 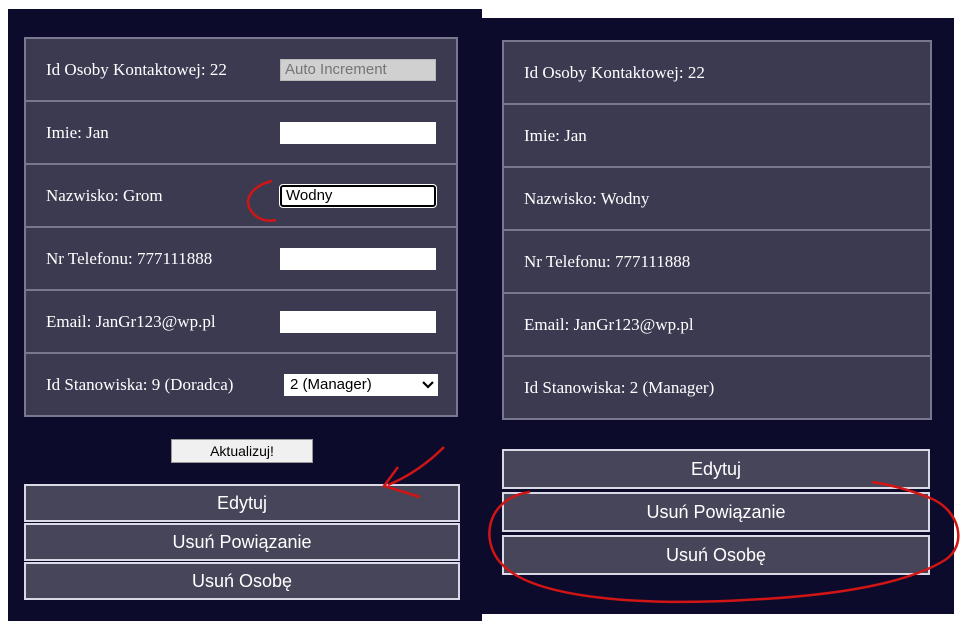 I want to click on details-row: Id Osoby Kontaktowej: 22, so click(x=717, y=72).